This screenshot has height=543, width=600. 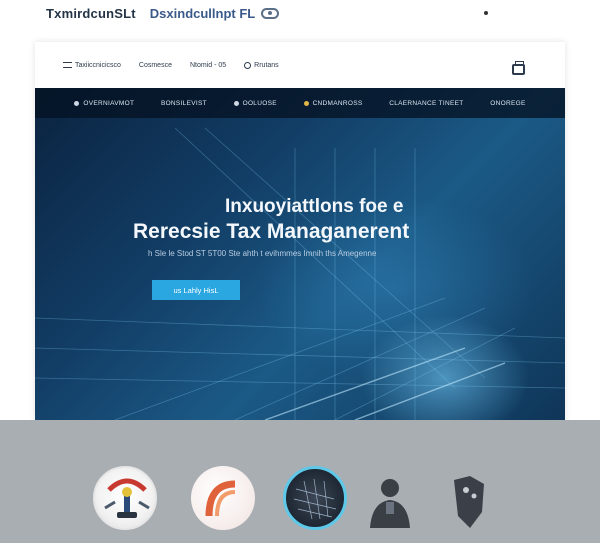 I want to click on robot-figure-icon, so click(x=127, y=498).